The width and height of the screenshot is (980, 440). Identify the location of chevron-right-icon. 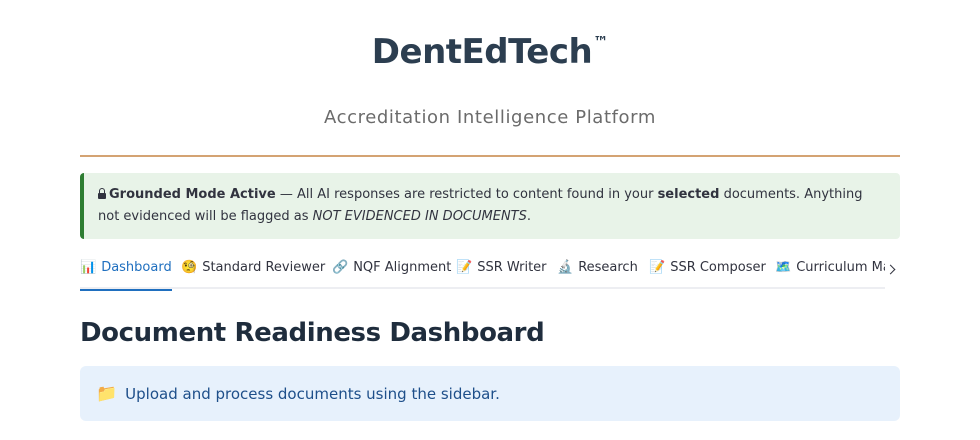
(890, 269).